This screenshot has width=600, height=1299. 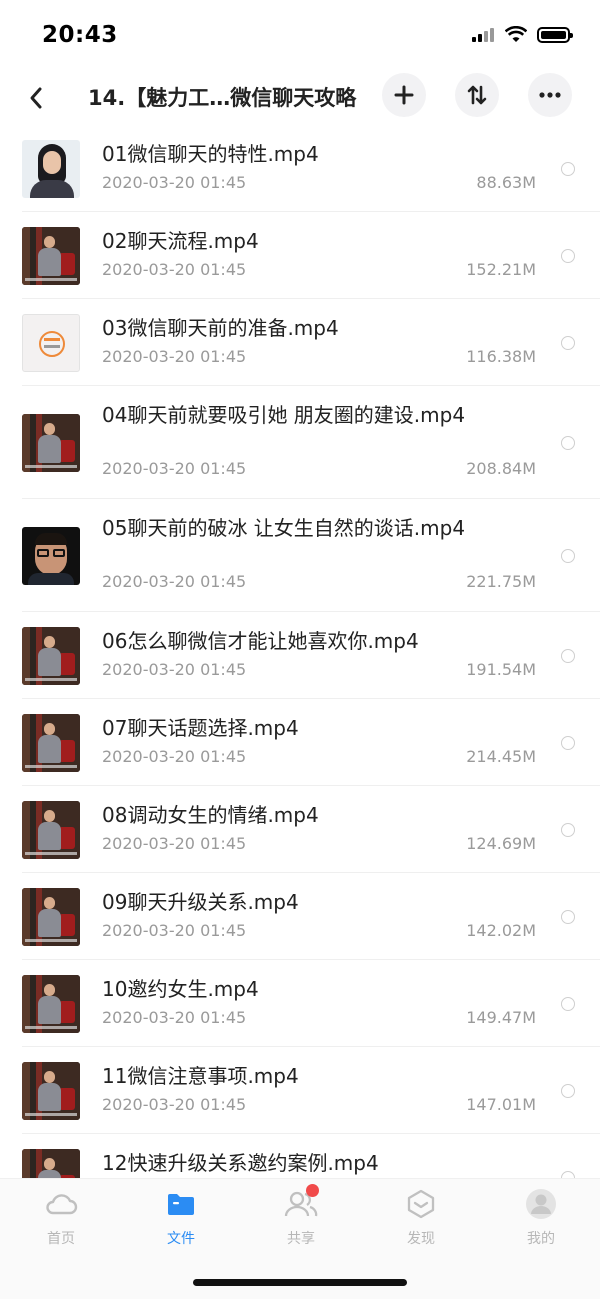 What do you see at coordinates (200, 728) in the screenshot?
I see `file-name: 07聊天话题选择.mp4` at bounding box center [200, 728].